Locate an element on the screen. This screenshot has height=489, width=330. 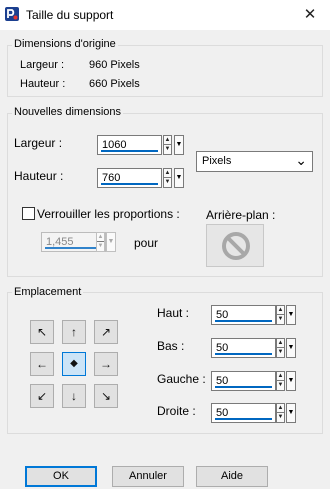
original-dimensions-title: Dimensions d'origine is located at coordinates (65, 44).